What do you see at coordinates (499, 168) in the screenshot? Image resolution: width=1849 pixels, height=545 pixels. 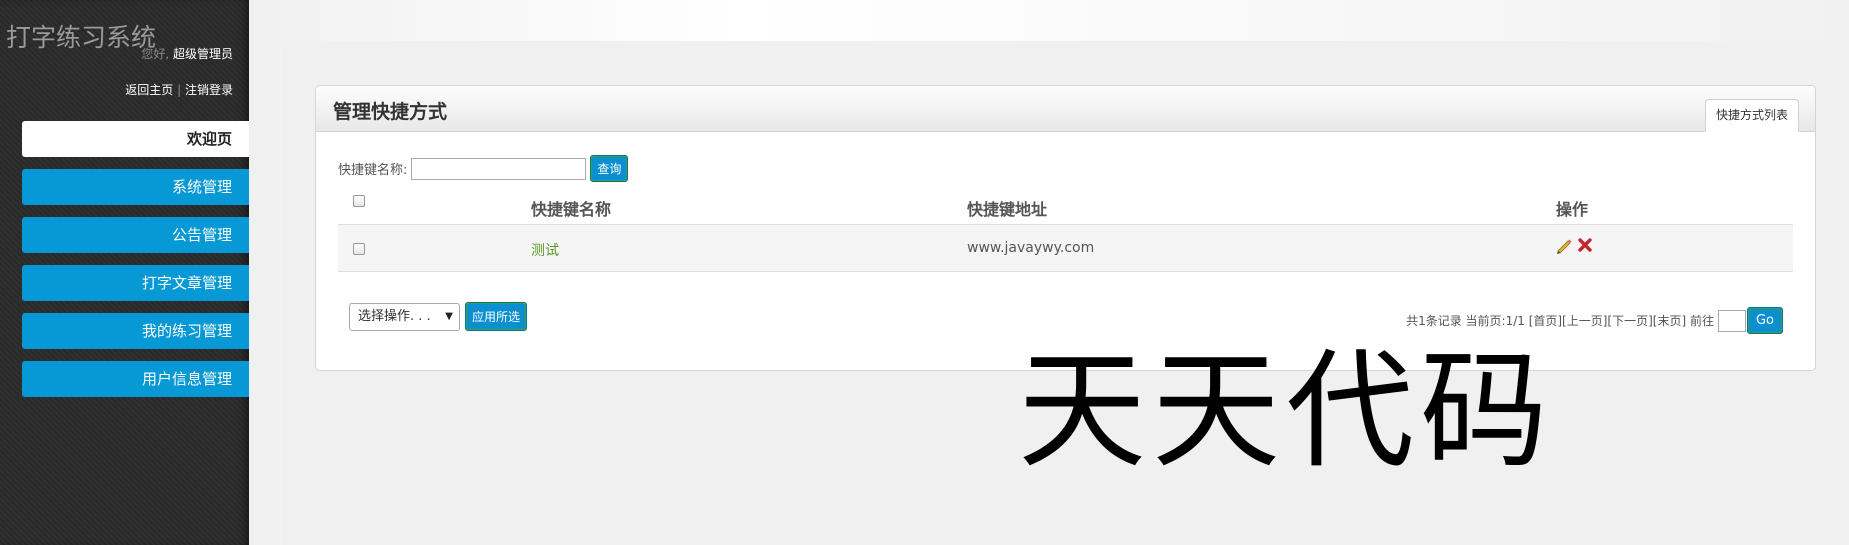 I see `search-input` at bounding box center [499, 168].